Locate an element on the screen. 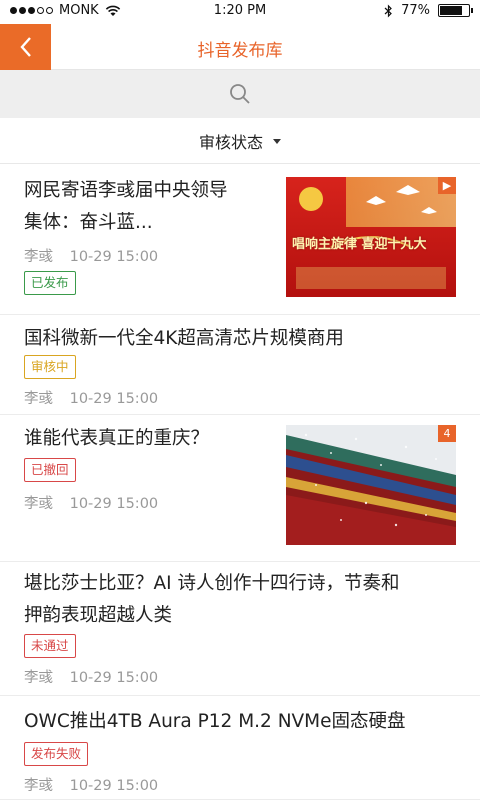 The image size is (480, 800). search-bar is located at coordinates (240, 94).